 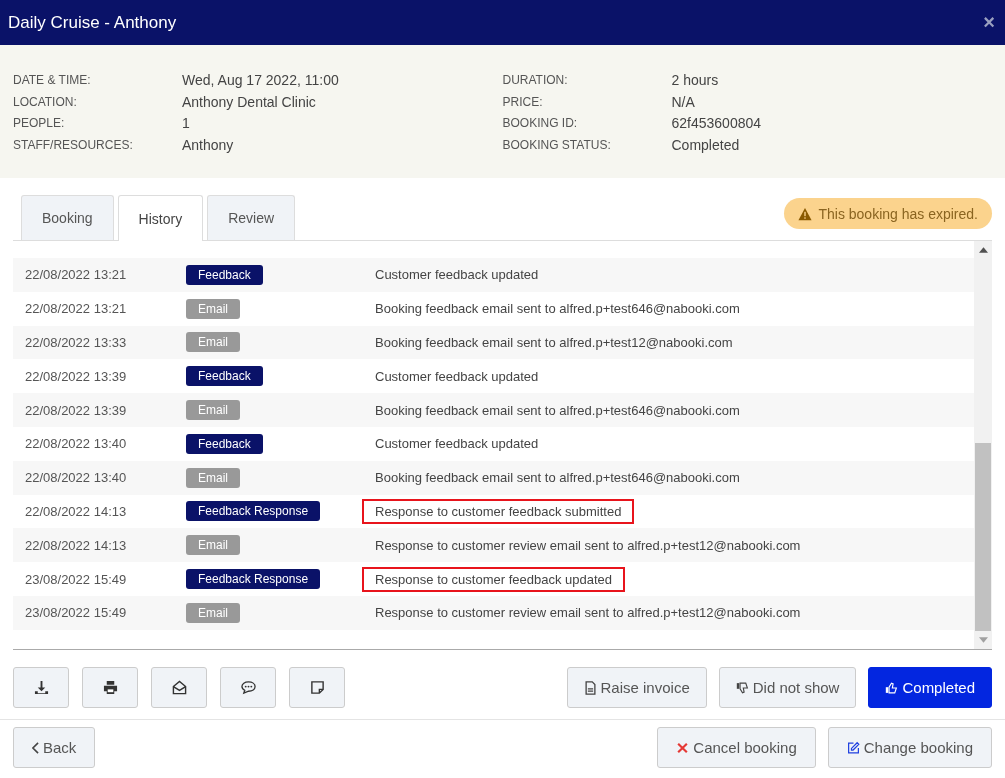 What do you see at coordinates (494, 579) in the screenshot?
I see `description-cell: Response to customer feedback updated` at bounding box center [494, 579].